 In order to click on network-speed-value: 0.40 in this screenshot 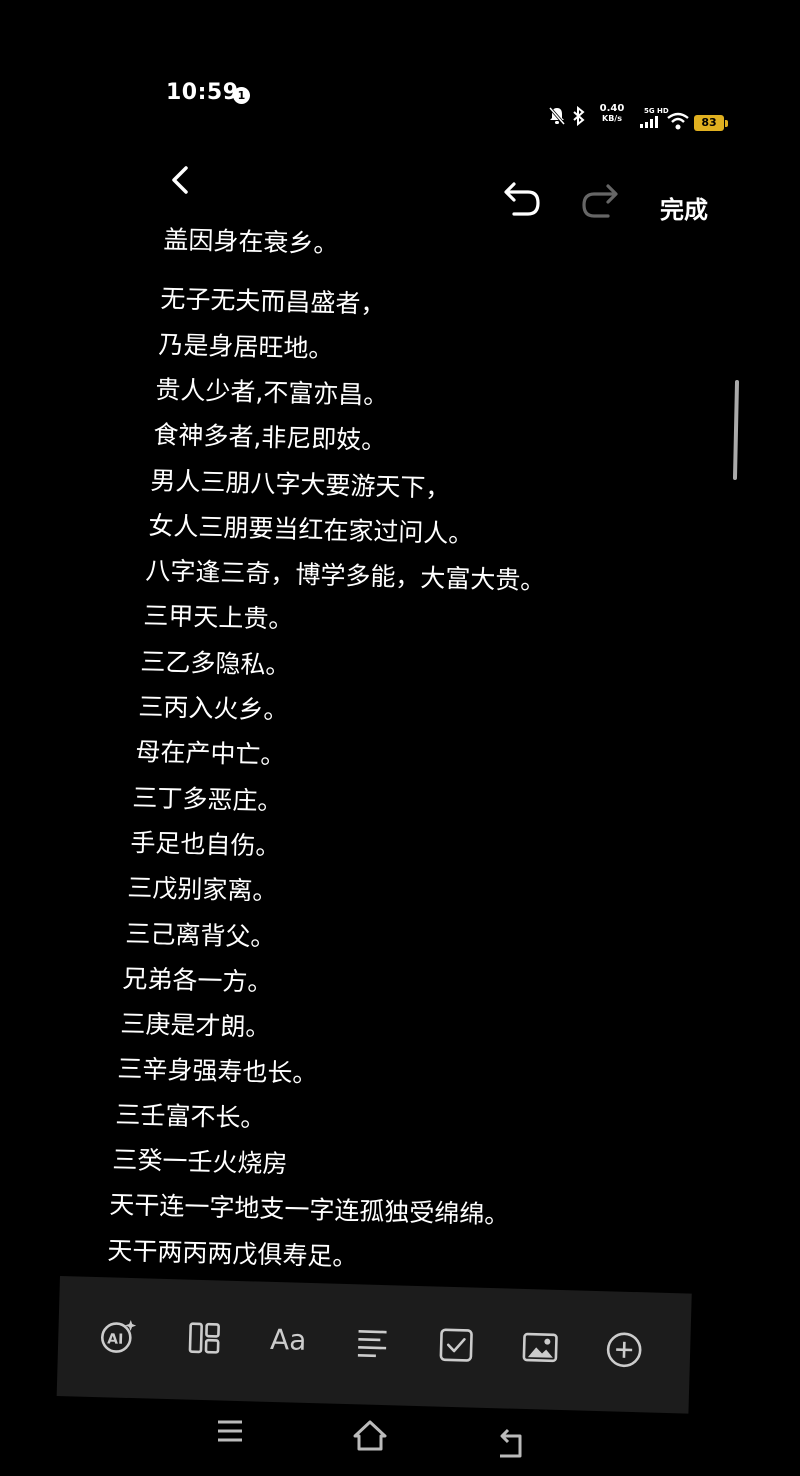, I will do `click(612, 108)`.